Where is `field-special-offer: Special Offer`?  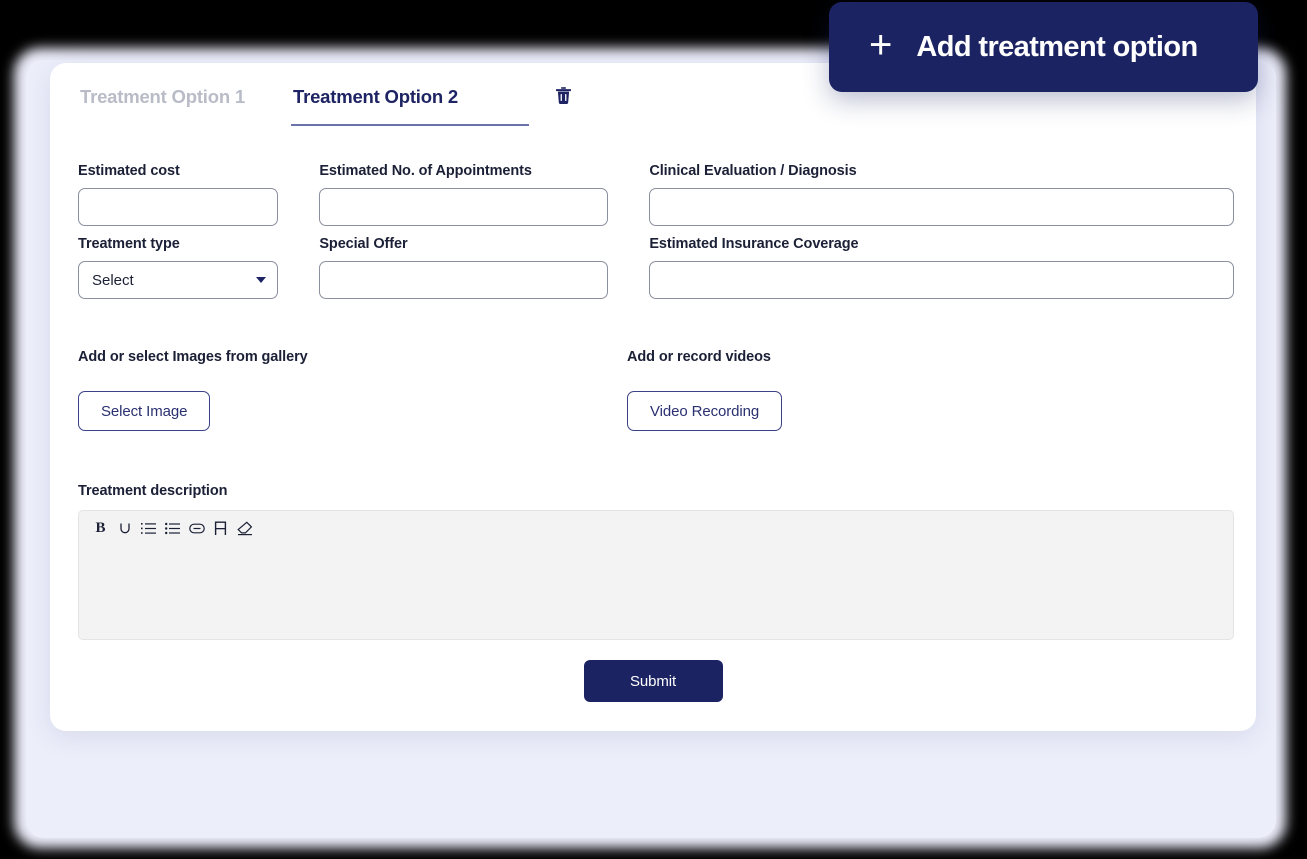
field-special-offer: Special Offer is located at coordinates (464, 267).